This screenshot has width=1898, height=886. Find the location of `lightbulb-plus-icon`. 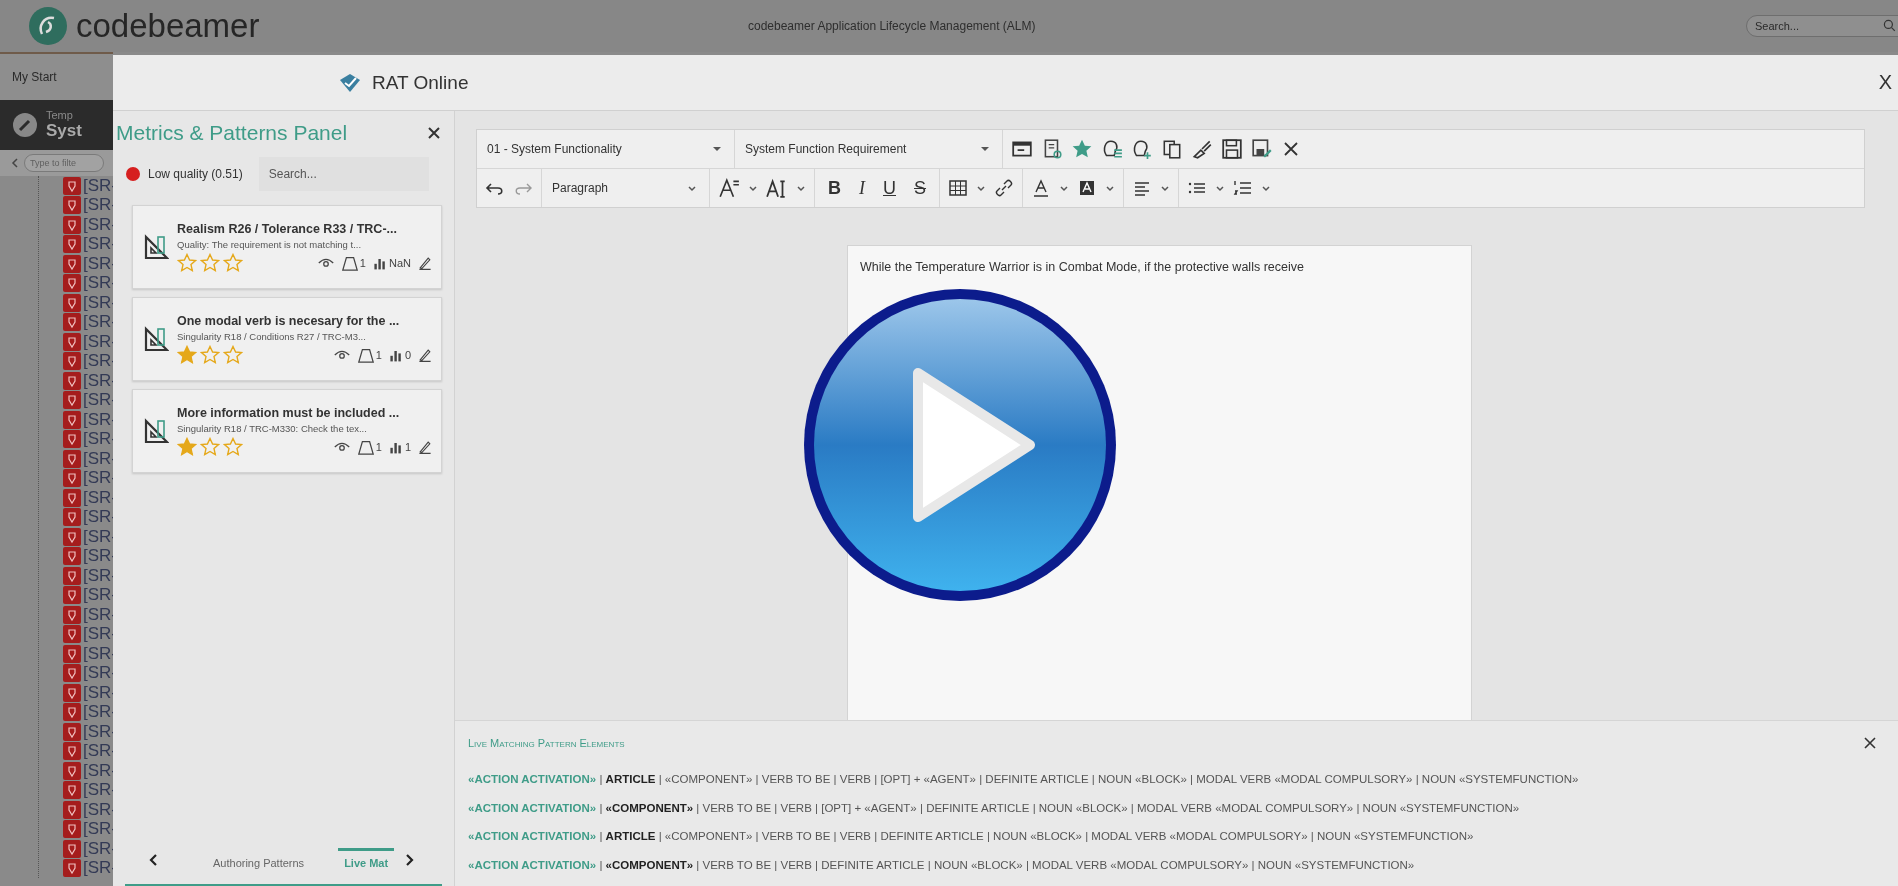

lightbulb-plus-icon is located at coordinates (1142, 149).